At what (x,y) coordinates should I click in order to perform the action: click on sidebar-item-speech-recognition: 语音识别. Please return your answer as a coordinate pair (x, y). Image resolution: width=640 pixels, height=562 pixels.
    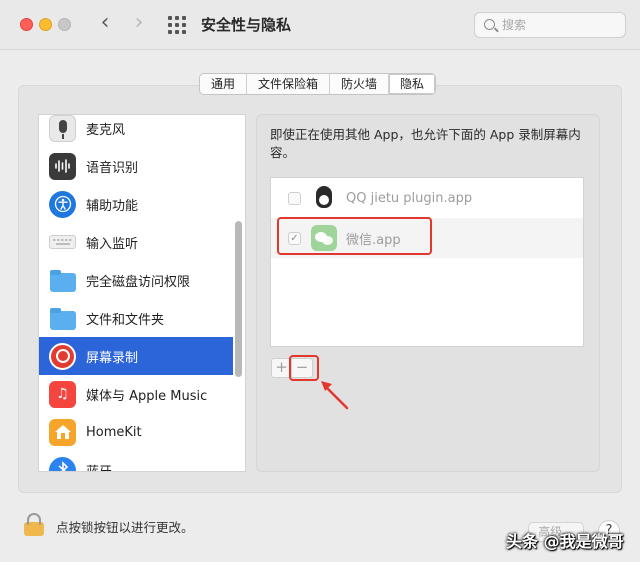
    Looking at the image, I should click on (136, 166).